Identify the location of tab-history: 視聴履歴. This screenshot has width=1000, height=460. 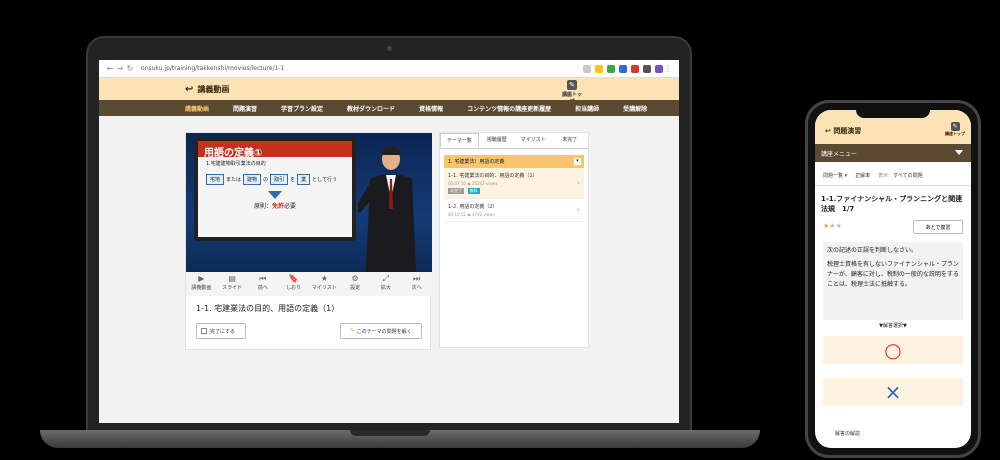
(497, 140).